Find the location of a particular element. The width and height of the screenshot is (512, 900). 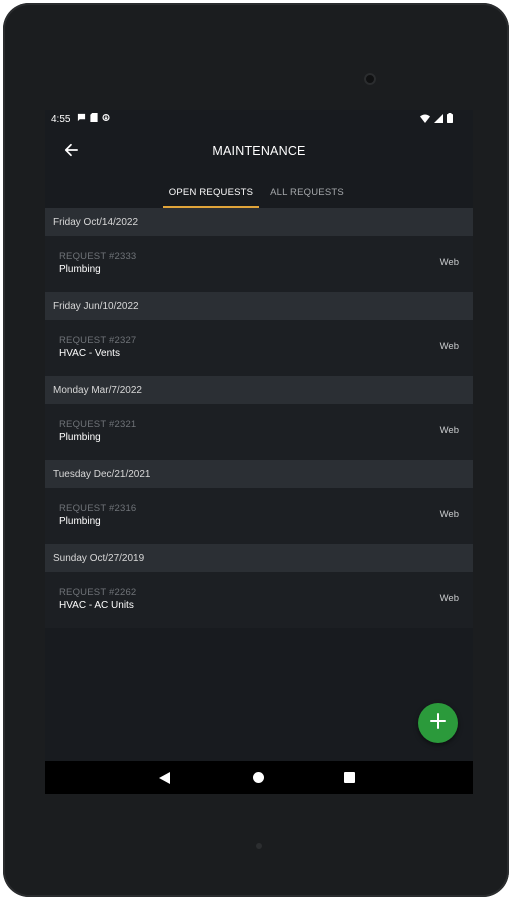

page-title: MAINTENANCE is located at coordinates (259, 151).